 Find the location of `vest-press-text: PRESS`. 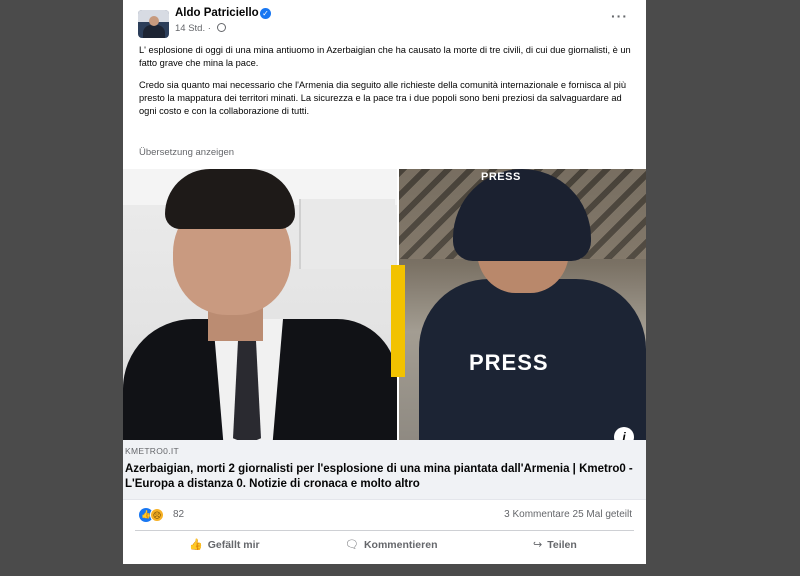

vest-press-text: PRESS is located at coordinates (509, 362).